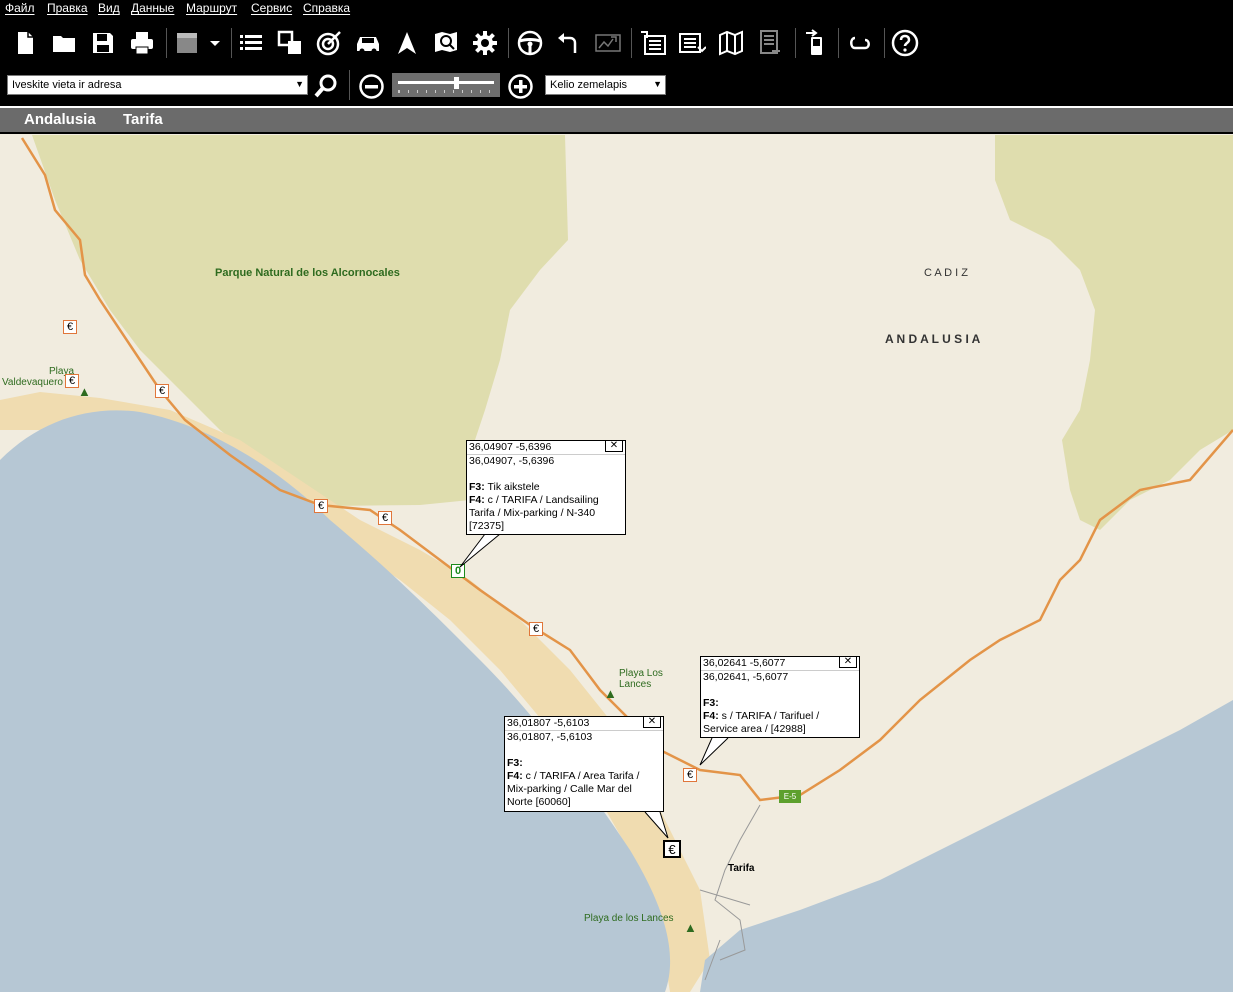 The width and height of the screenshot is (1233, 992). Describe the element at coordinates (487, 526) in the screenshot. I see `info-popup-f4-line: [72375]` at that location.